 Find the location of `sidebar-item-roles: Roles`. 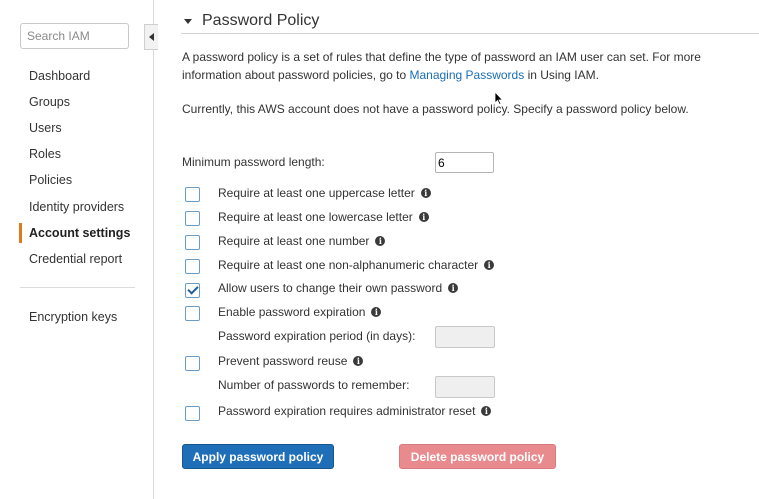

sidebar-item-roles: Roles is located at coordinates (45, 154).